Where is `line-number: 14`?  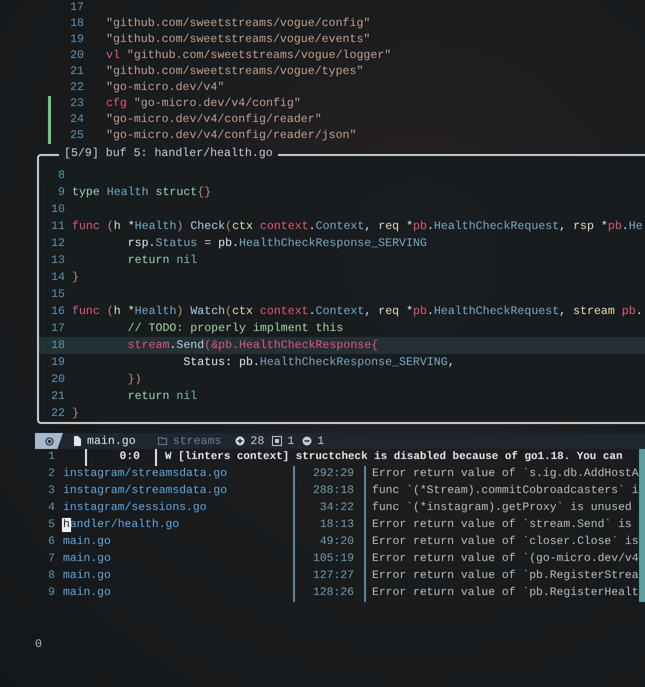
line-number: 14 is located at coordinates (57, 278).